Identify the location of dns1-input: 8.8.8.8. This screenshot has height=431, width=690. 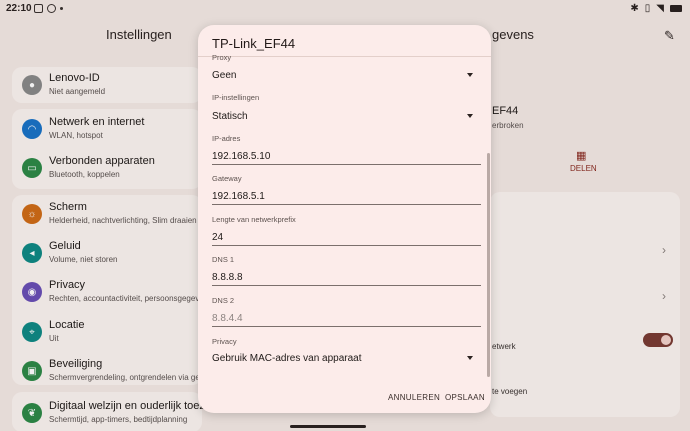
(227, 277).